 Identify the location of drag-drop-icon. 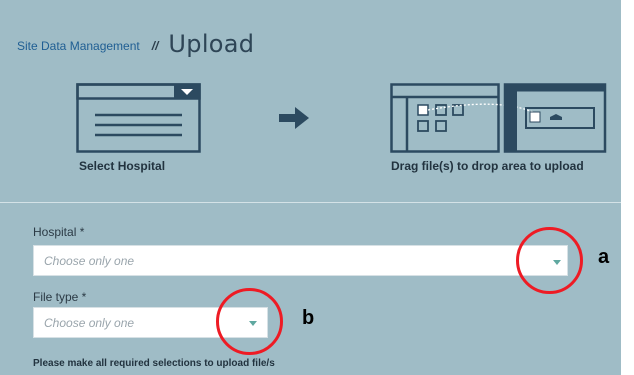
(498, 118).